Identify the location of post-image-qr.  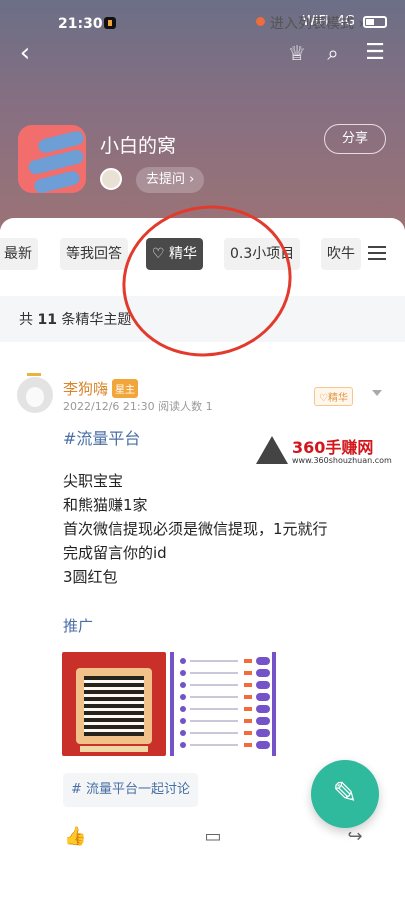
(114, 704).